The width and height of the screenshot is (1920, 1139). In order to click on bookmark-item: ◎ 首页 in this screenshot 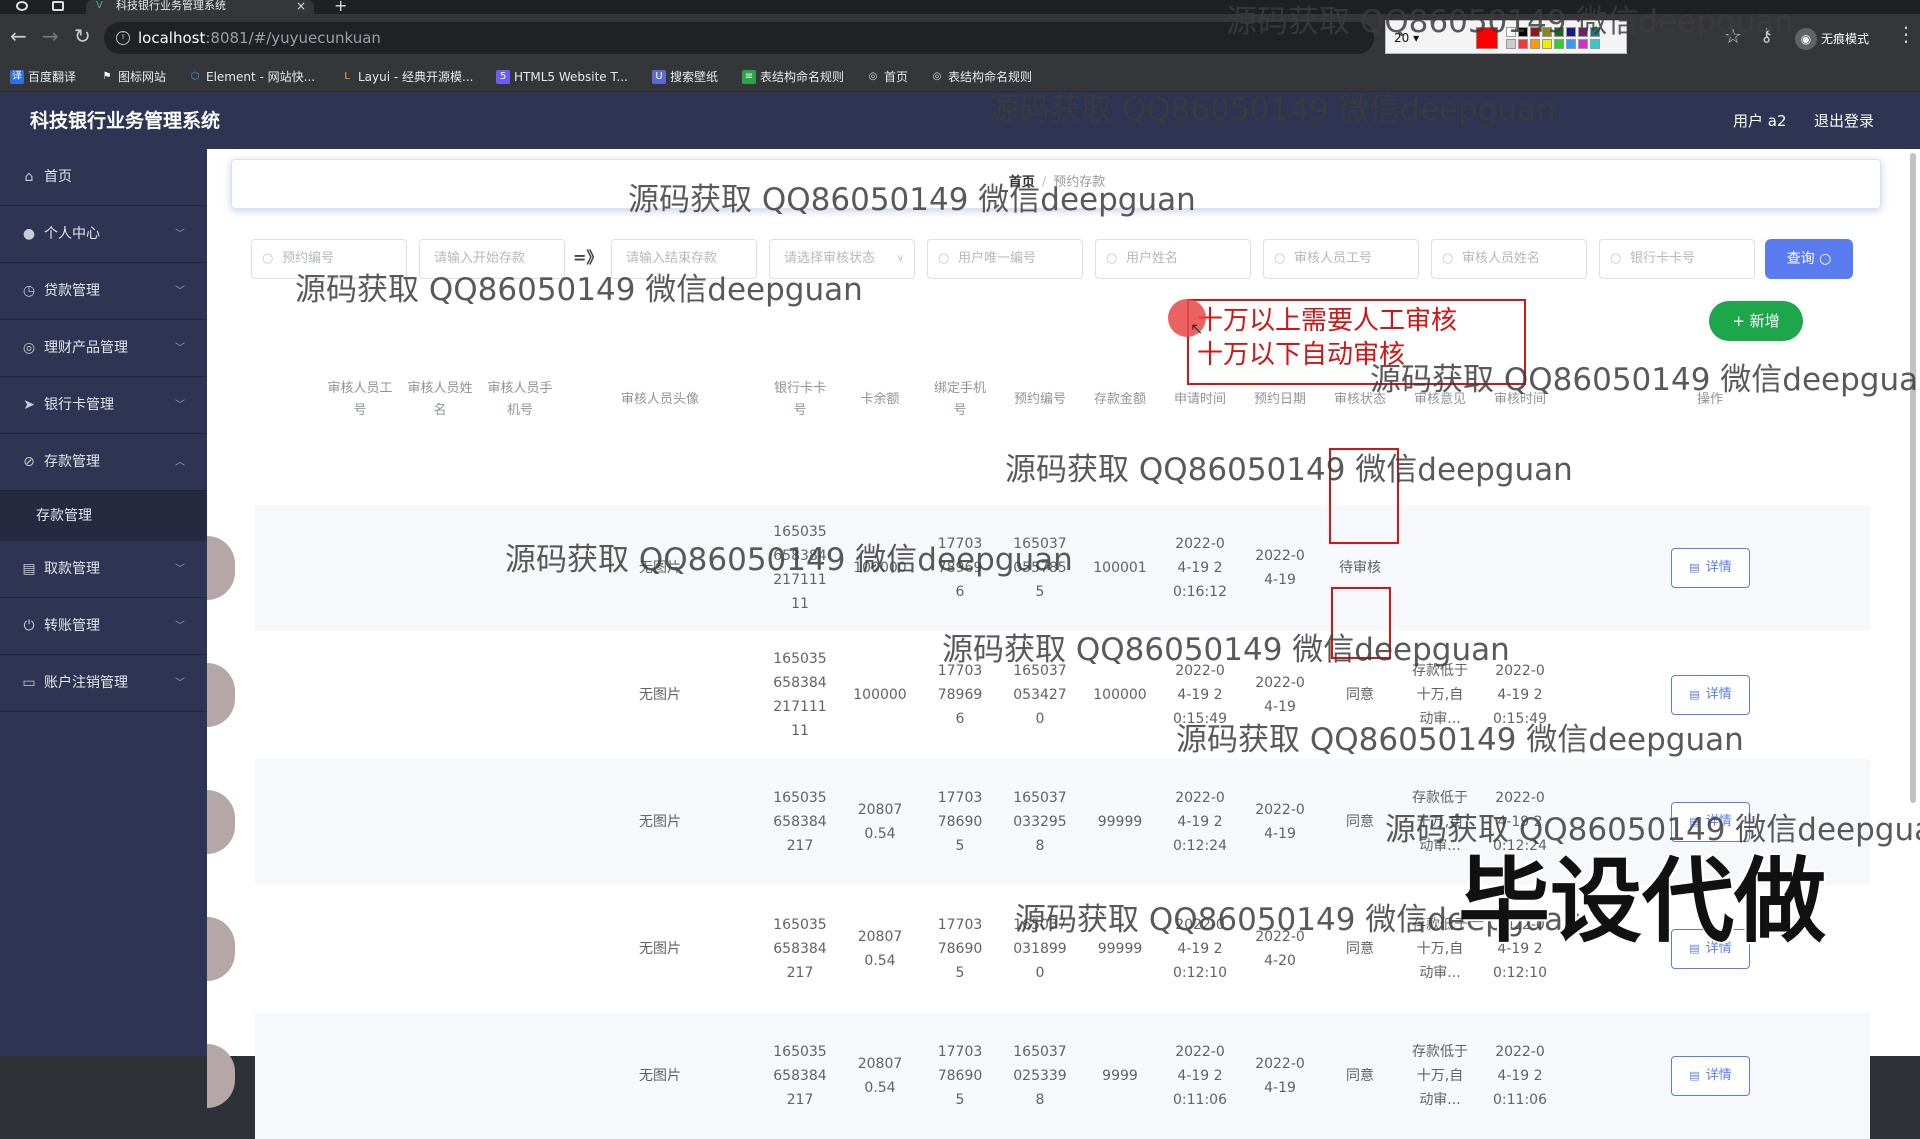, I will do `click(885, 77)`.